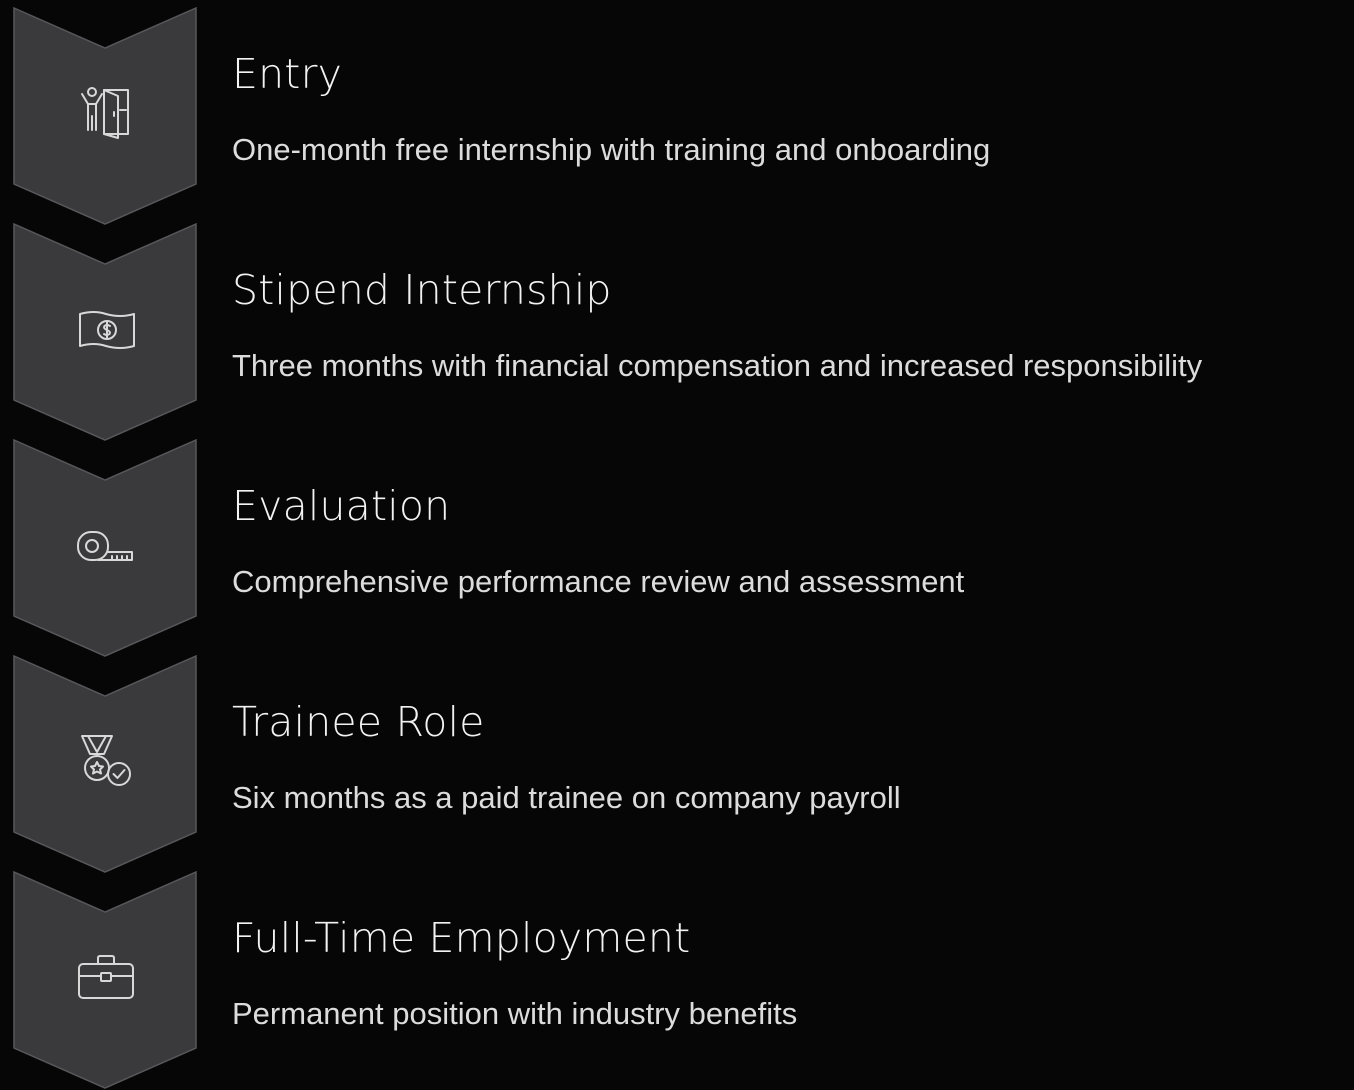 Image resolution: width=1354 pixels, height=1090 pixels. What do you see at coordinates (341, 506) in the screenshot?
I see `step-title: Evaluation` at bounding box center [341, 506].